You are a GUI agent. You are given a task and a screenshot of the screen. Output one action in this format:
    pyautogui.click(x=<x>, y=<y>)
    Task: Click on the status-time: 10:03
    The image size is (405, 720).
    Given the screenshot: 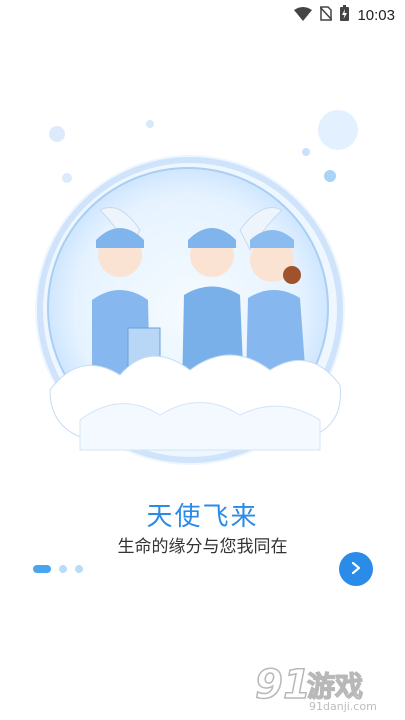 What is the action you would take?
    pyautogui.click(x=376, y=15)
    